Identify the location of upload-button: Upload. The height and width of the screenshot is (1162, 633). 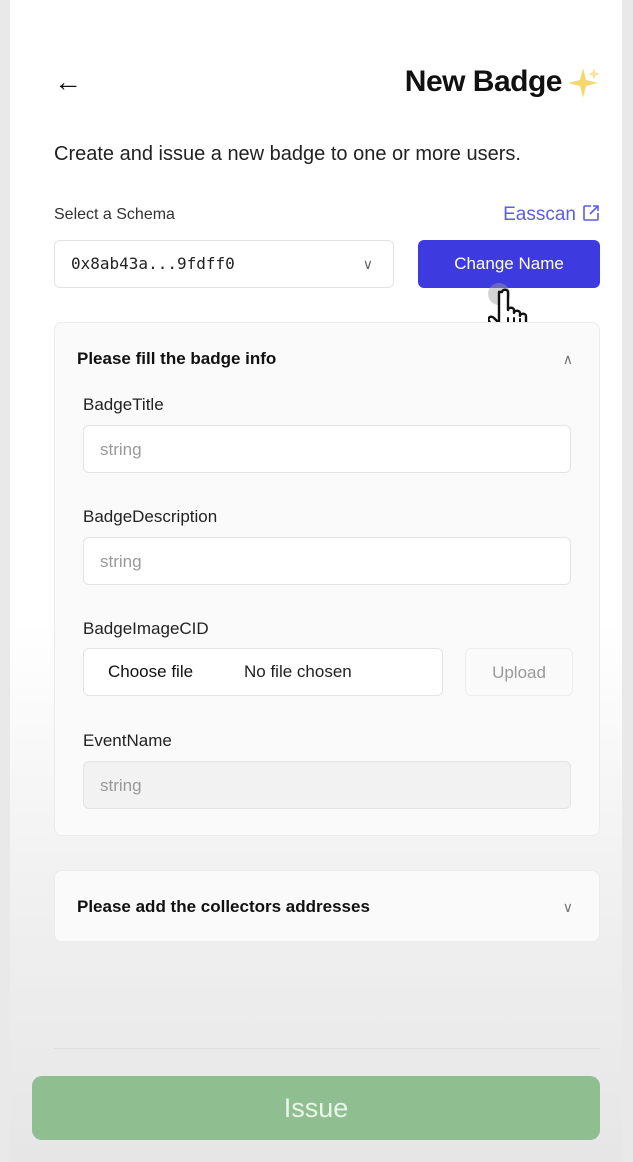
(519, 672).